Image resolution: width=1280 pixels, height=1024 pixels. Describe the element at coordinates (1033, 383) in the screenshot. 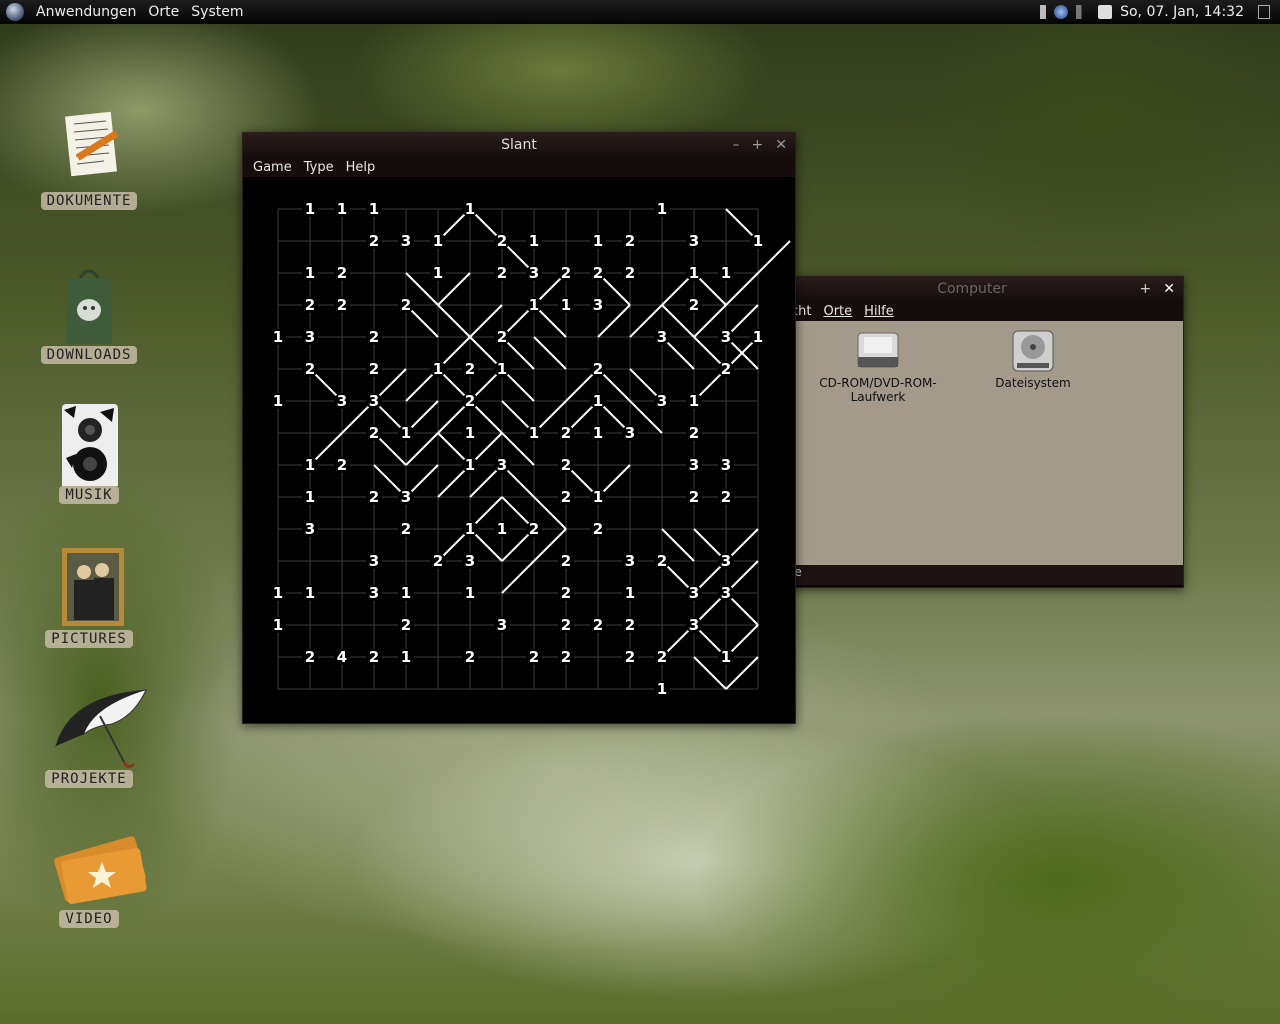

I see `item-label: Dateisystem` at that location.